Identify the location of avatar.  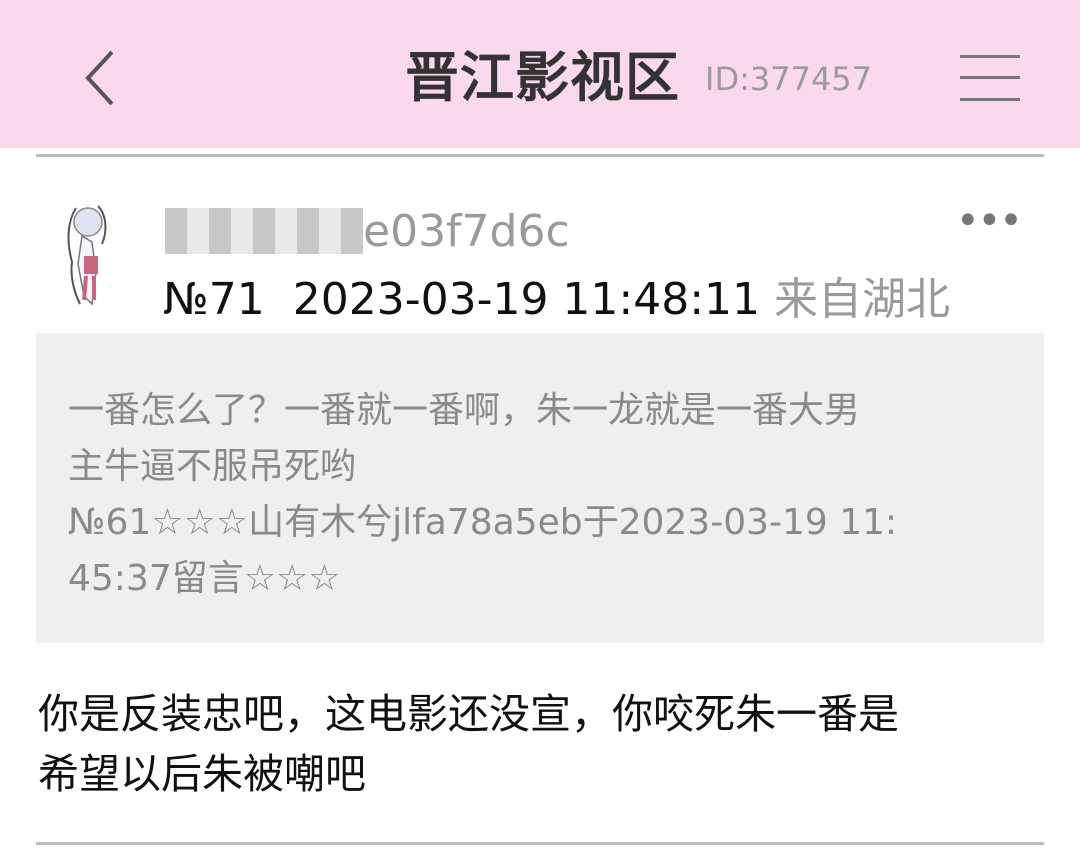
(88, 256).